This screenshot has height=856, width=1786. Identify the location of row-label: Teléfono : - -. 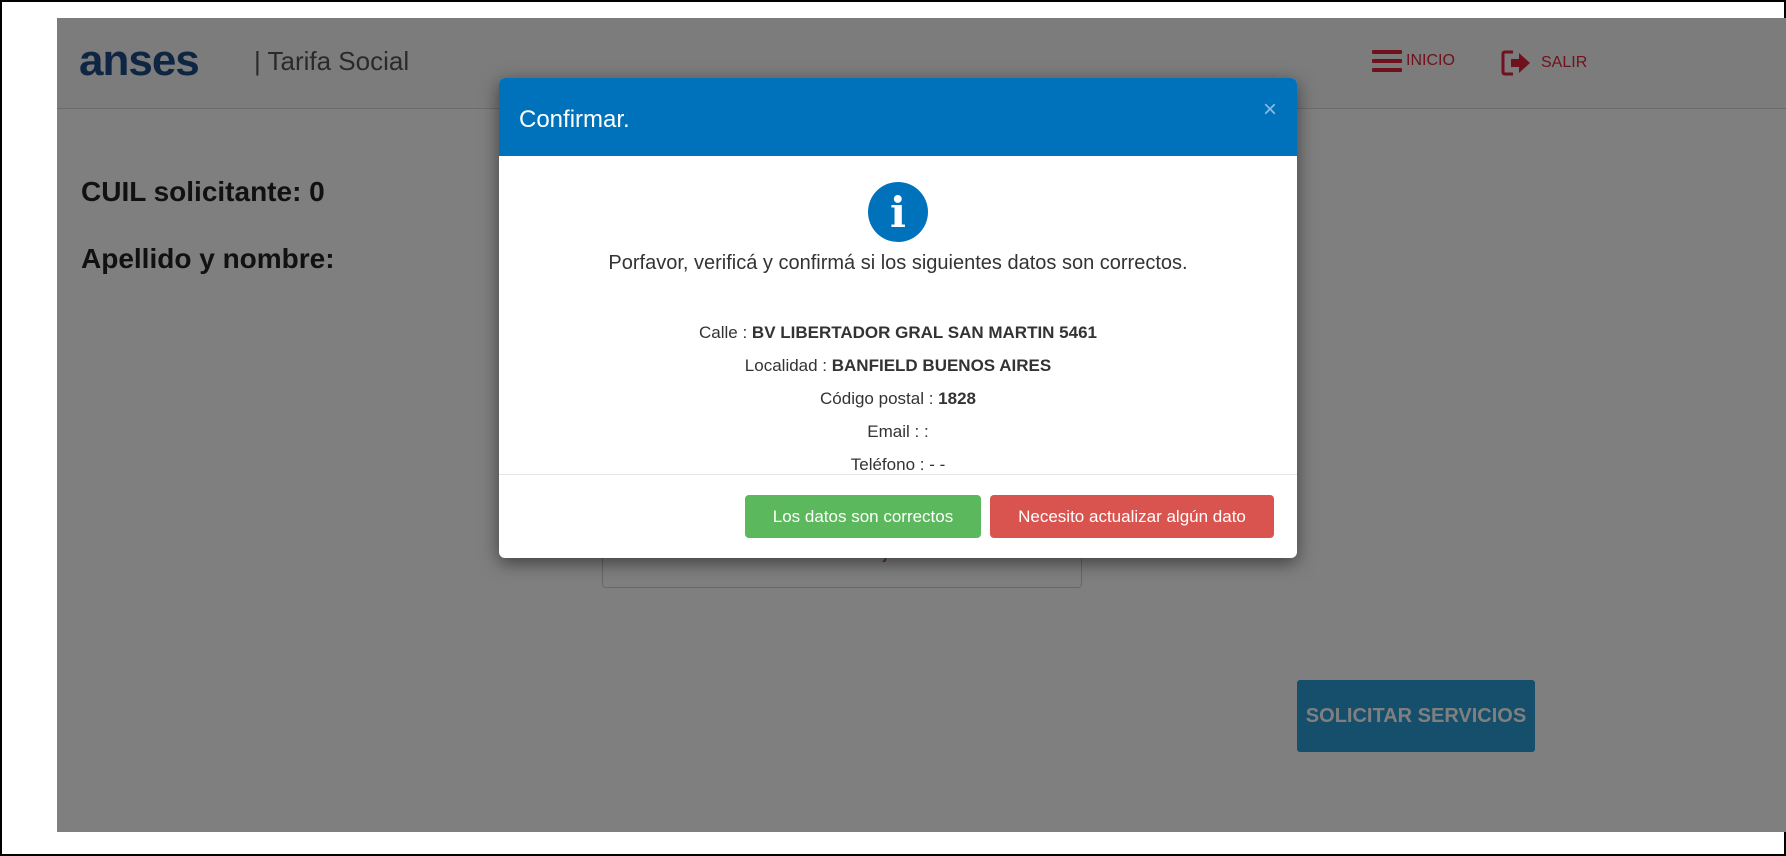
(898, 464).